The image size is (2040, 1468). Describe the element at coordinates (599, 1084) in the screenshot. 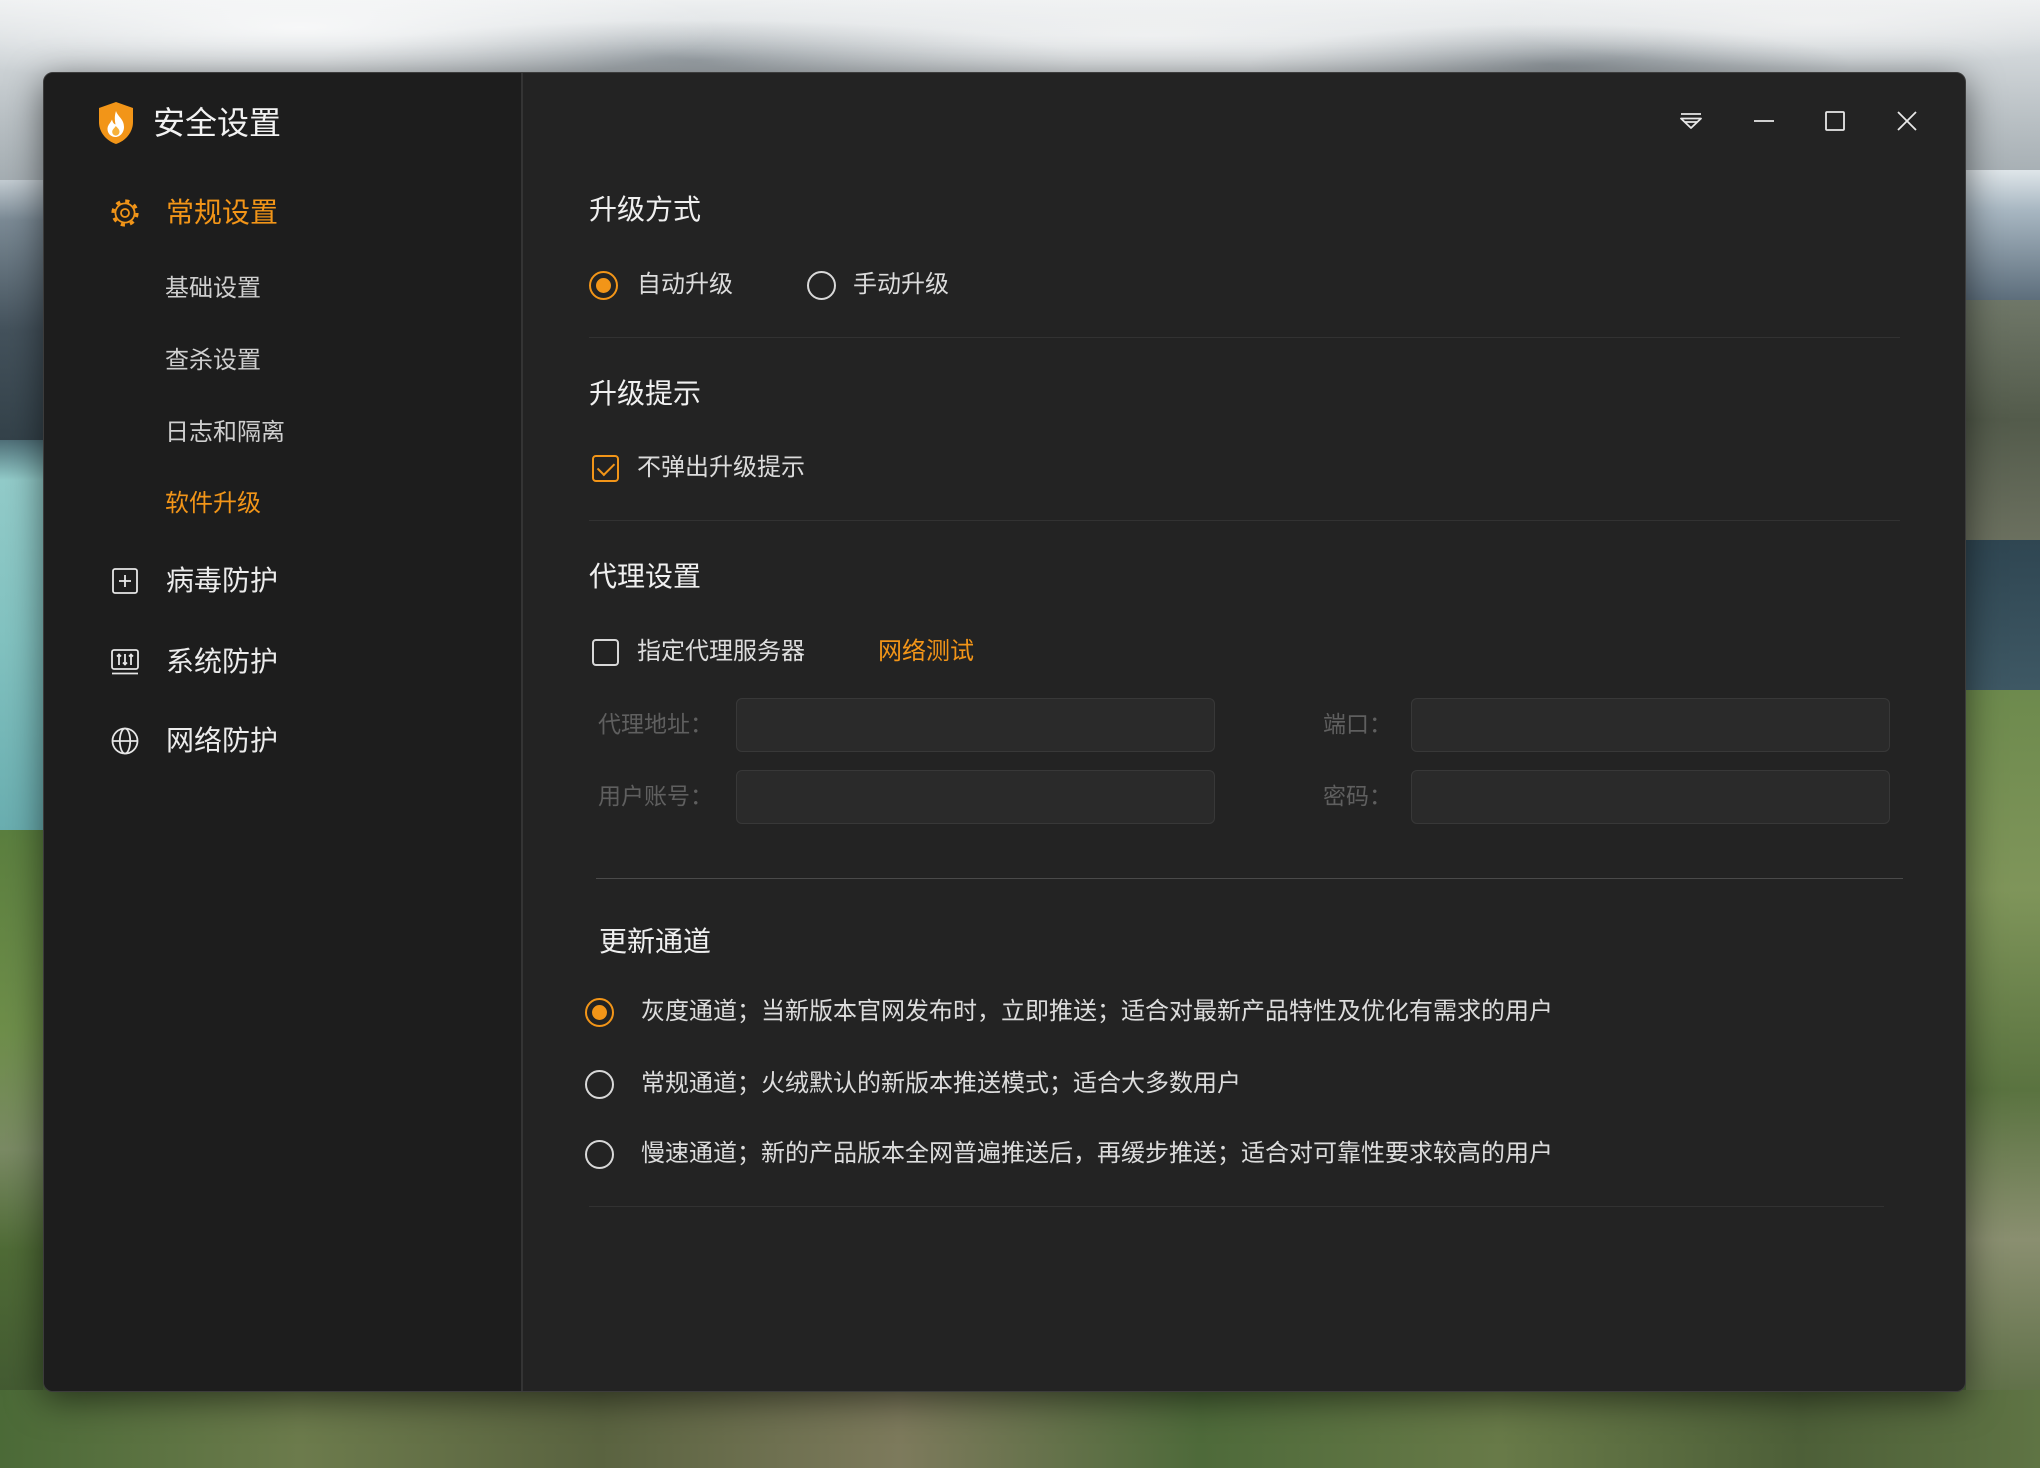

I see `regular-channel-radio` at that location.